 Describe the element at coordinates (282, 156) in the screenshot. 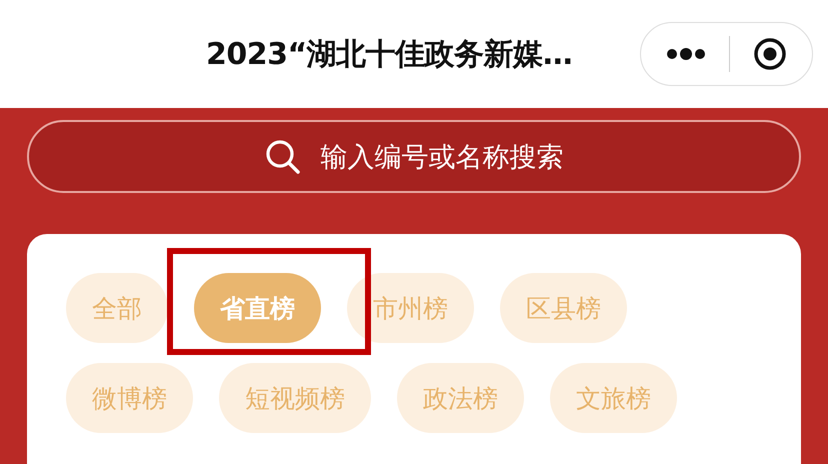

I see `search-icon` at that location.